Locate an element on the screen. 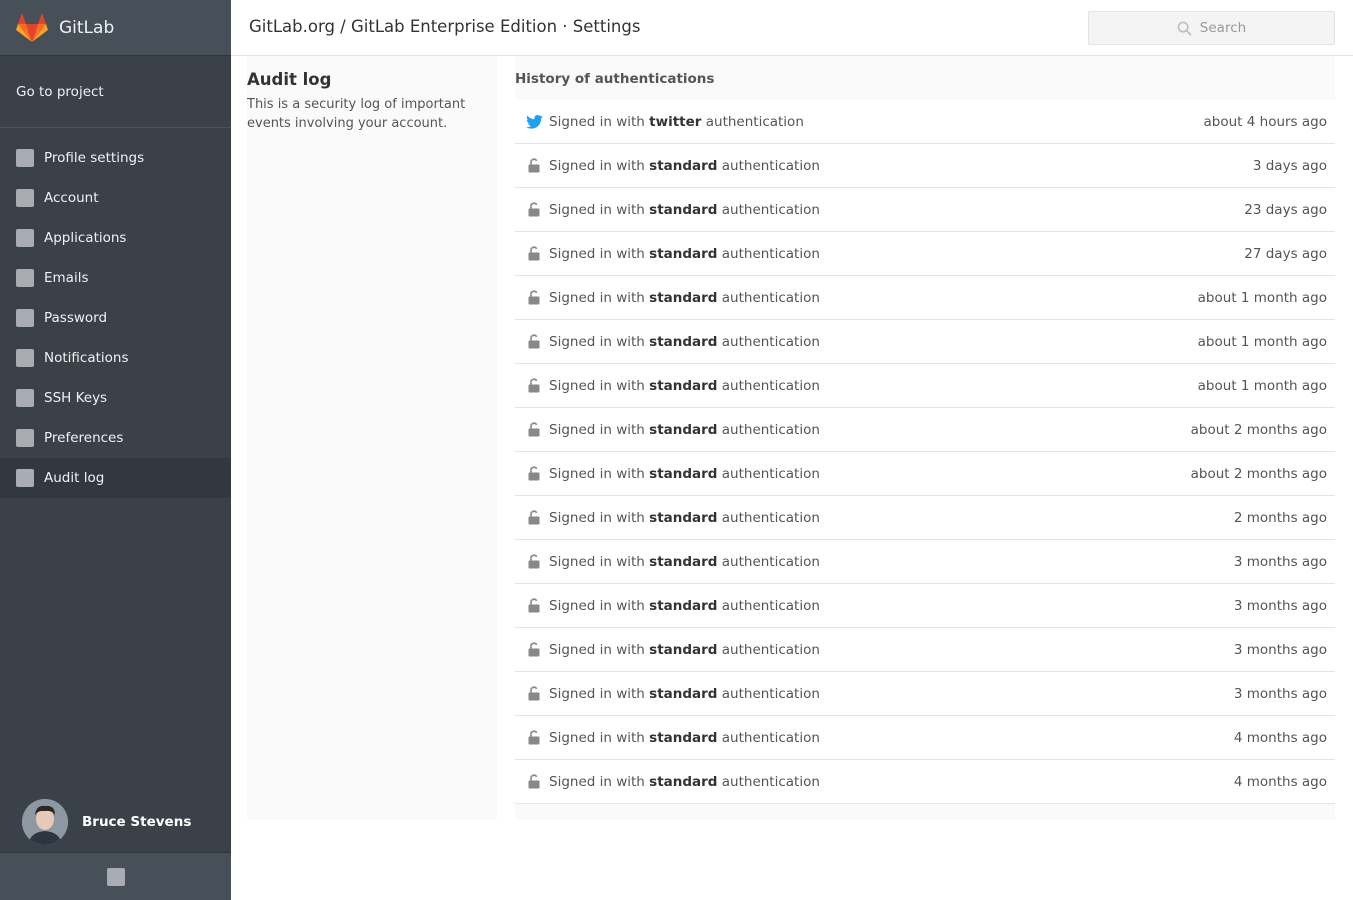 The height and width of the screenshot is (900, 1353). history-entry-text: Signed in with twitter authentication is located at coordinates (676, 122).